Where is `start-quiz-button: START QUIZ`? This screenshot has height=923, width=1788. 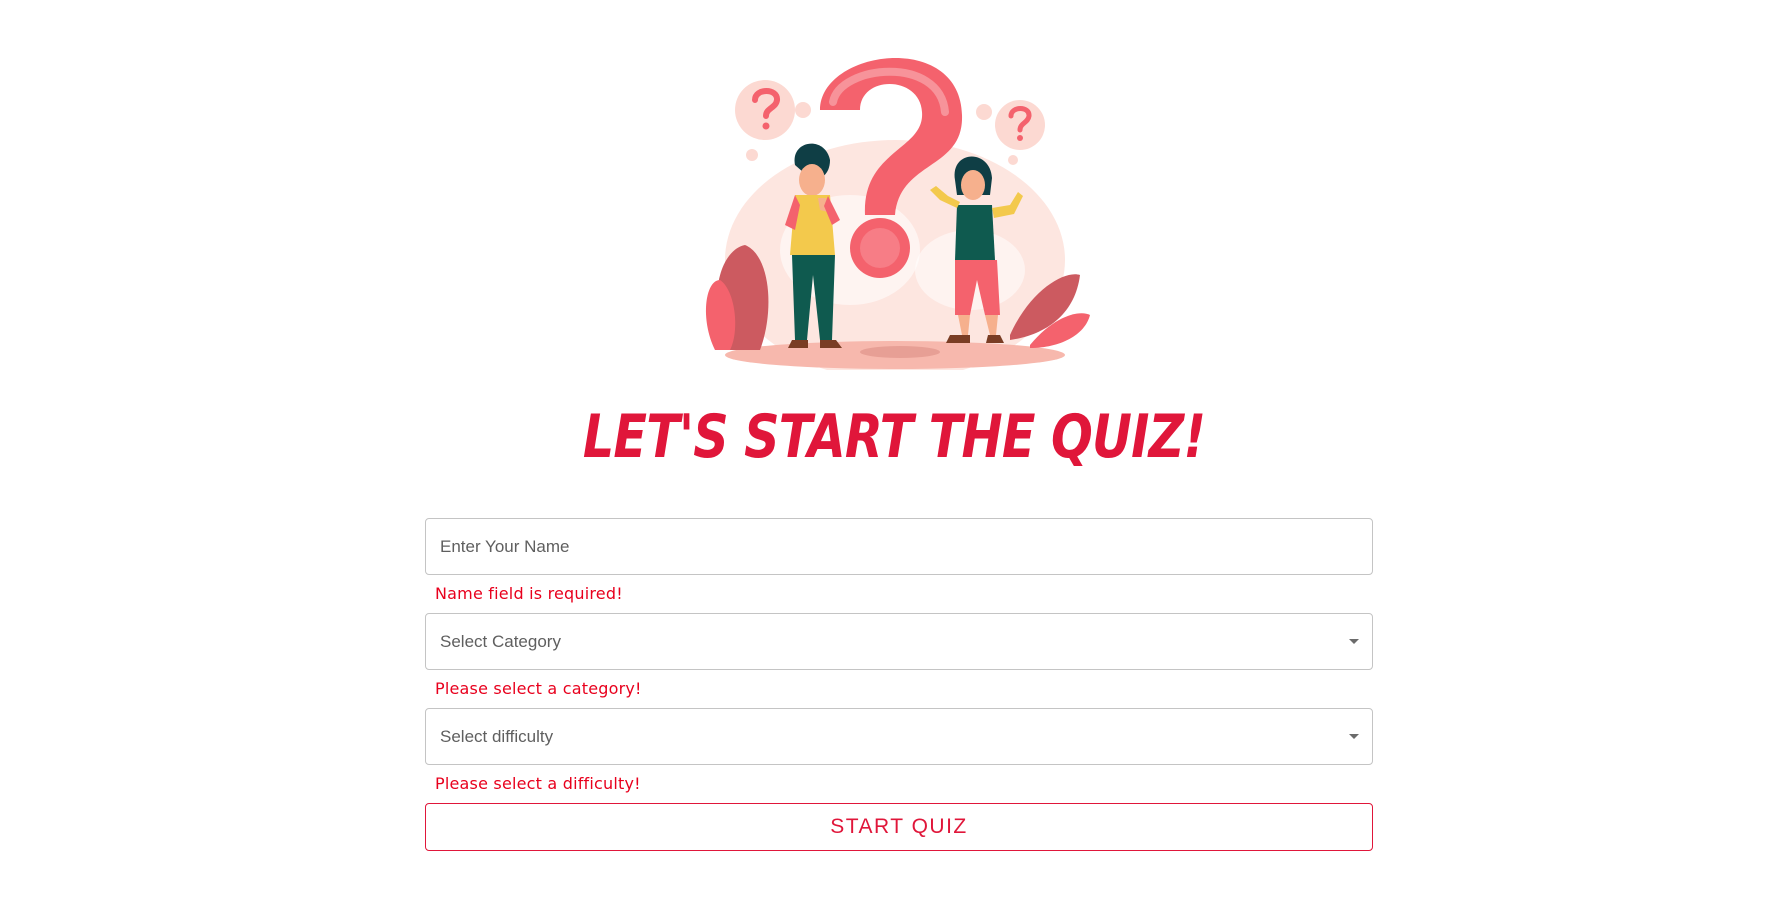
start-quiz-button: START QUIZ is located at coordinates (899, 827).